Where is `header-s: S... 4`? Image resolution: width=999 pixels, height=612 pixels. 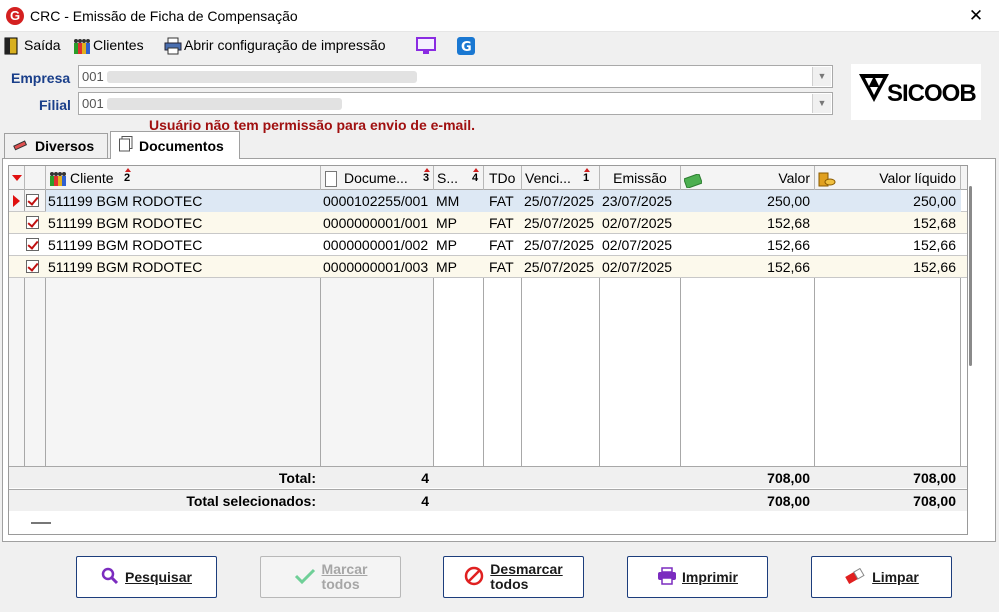 header-s: S... 4 is located at coordinates (459, 178).